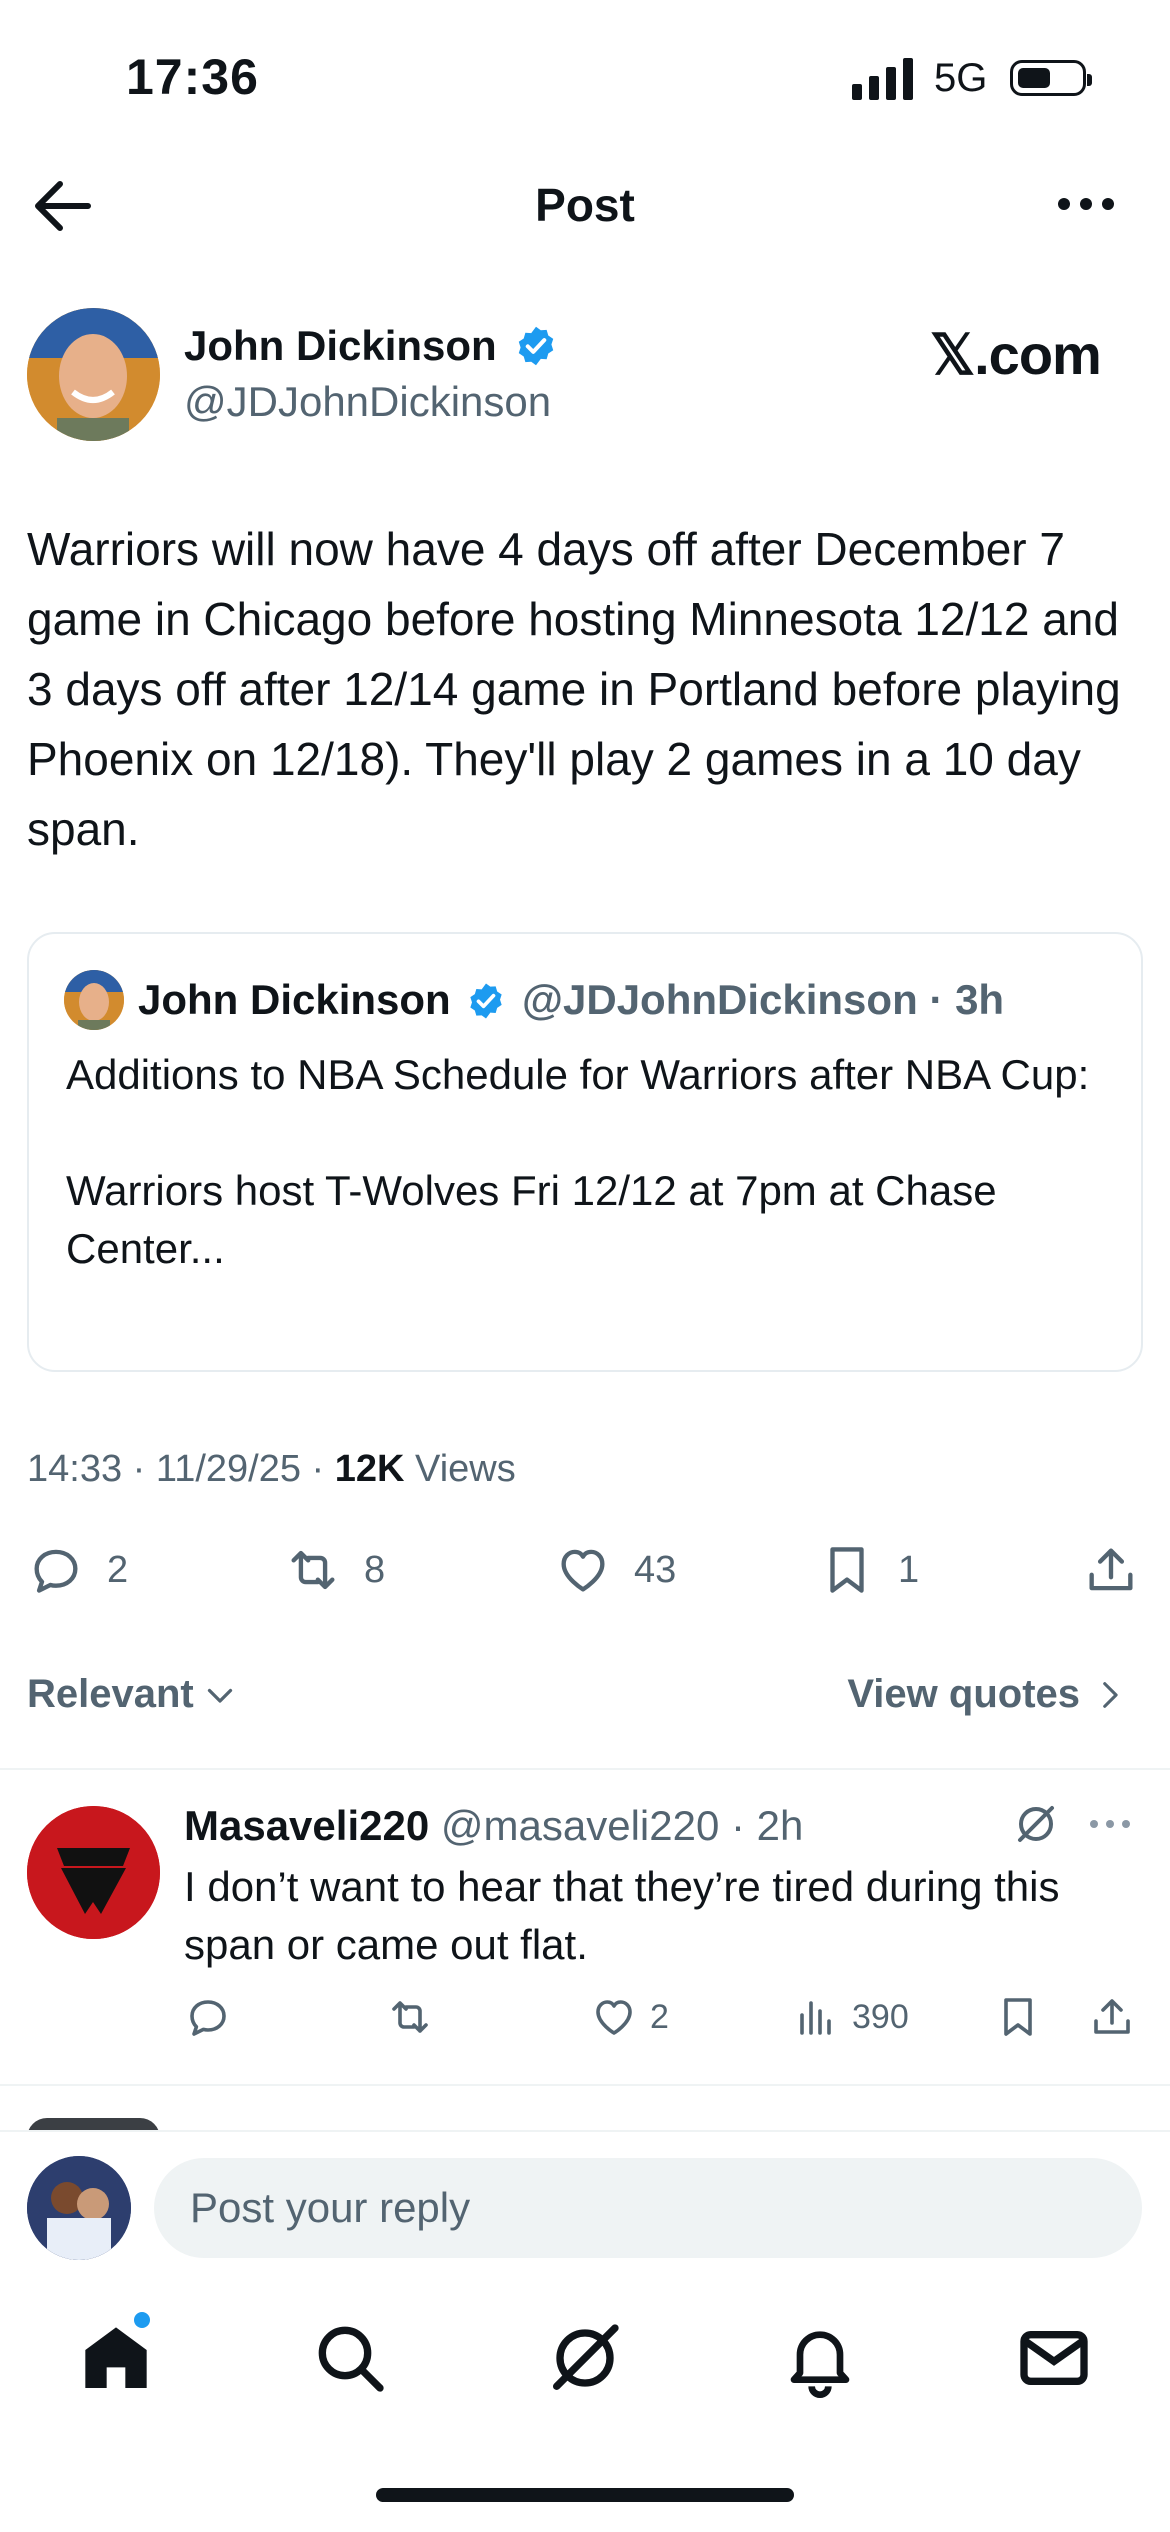 The width and height of the screenshot is (1170, 2532). Describe the element at coordinates (350, 2358) in the screenshot. I see `search-icon` at that location.